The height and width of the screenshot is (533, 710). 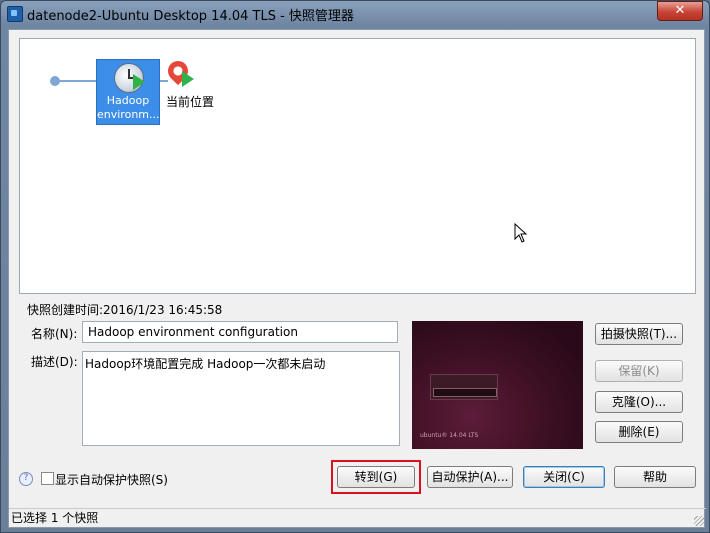 I want to click on help-circle-icon: ?, so click(x=26, y=479).